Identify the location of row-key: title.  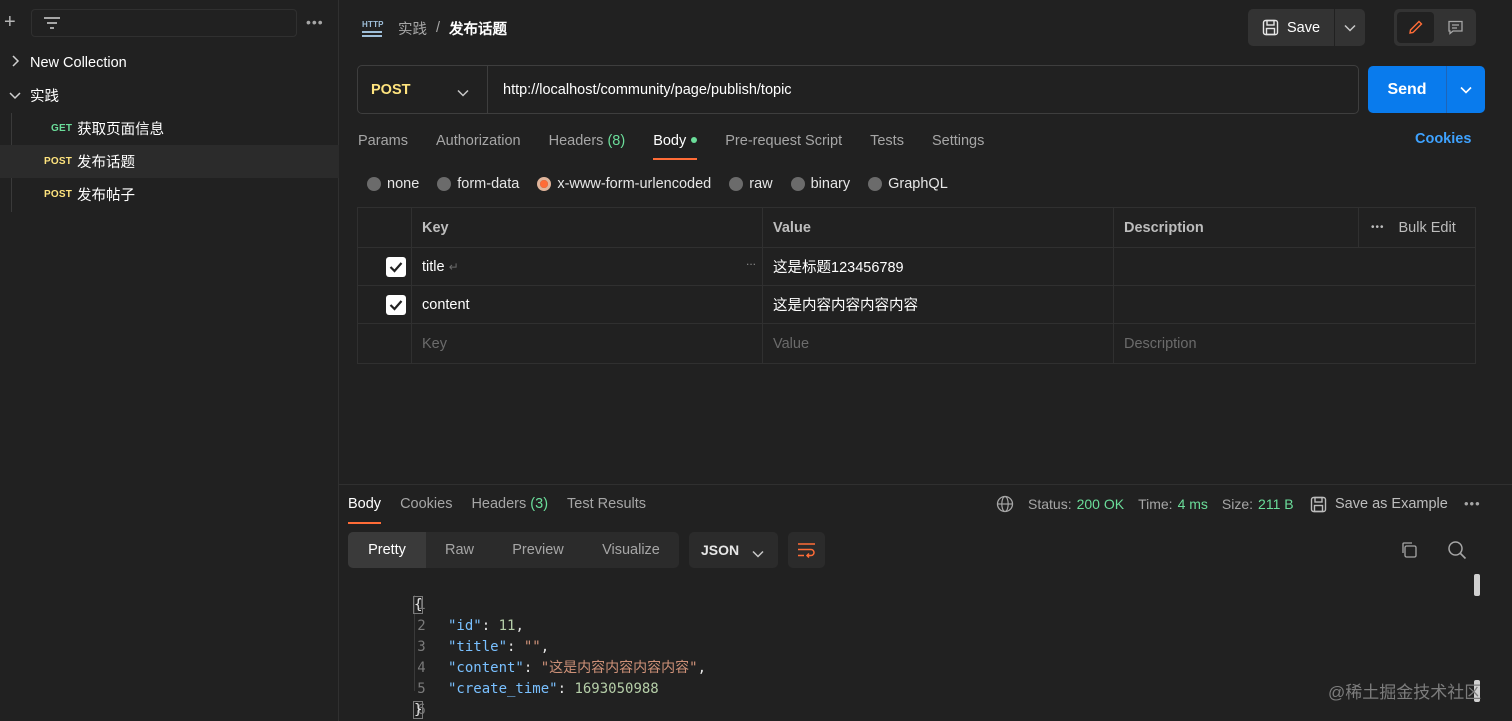
(433, 266).